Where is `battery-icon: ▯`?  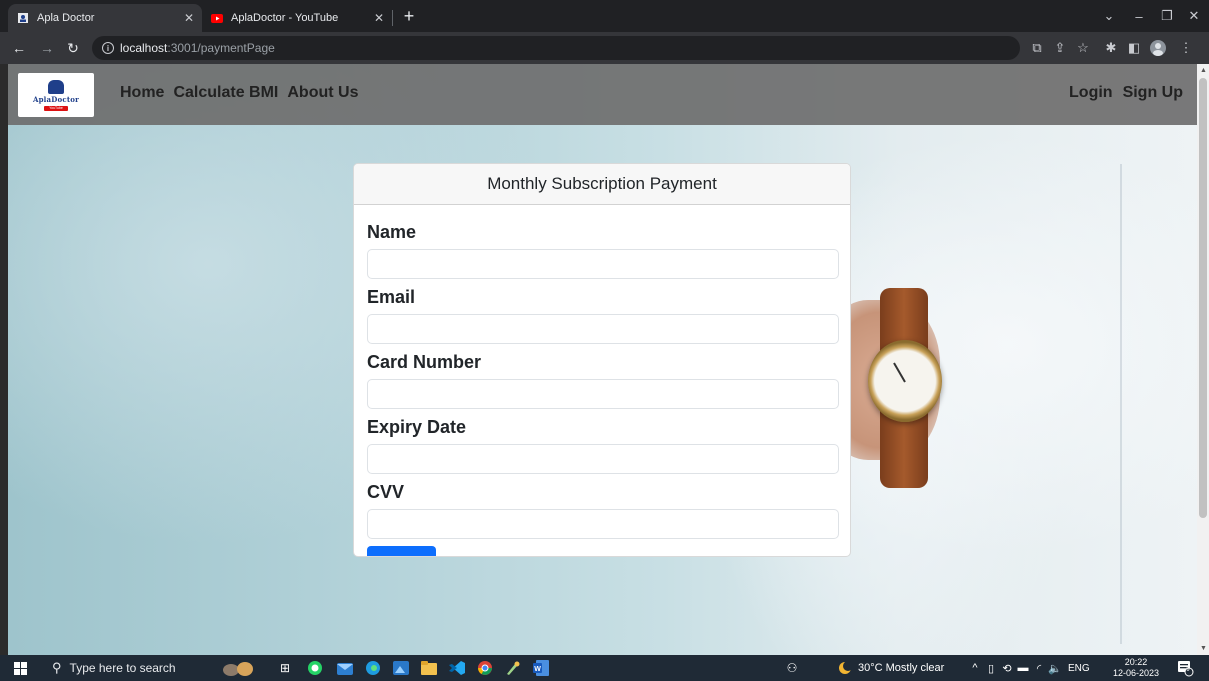 battery-icon: ▯ is located at coordinates (991, 668).